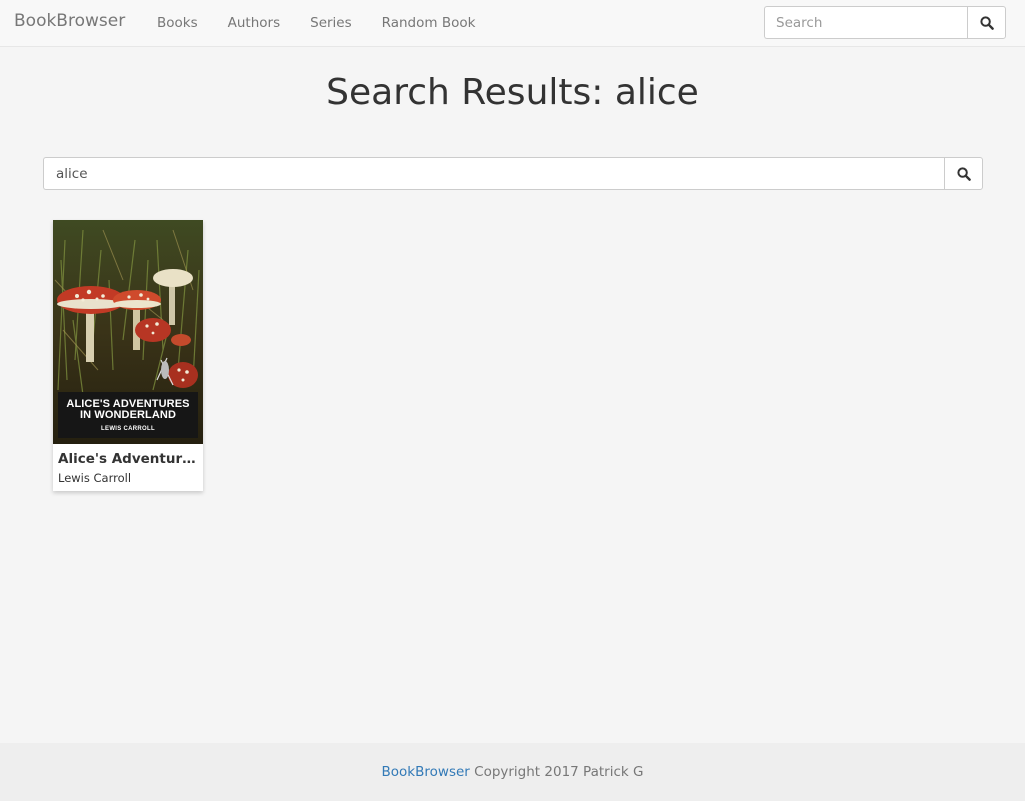 This screenshot has height=801, width=1025. Describe the element at coordinates (493, 173) in the screenshot. I see `main-search-input` at that location.